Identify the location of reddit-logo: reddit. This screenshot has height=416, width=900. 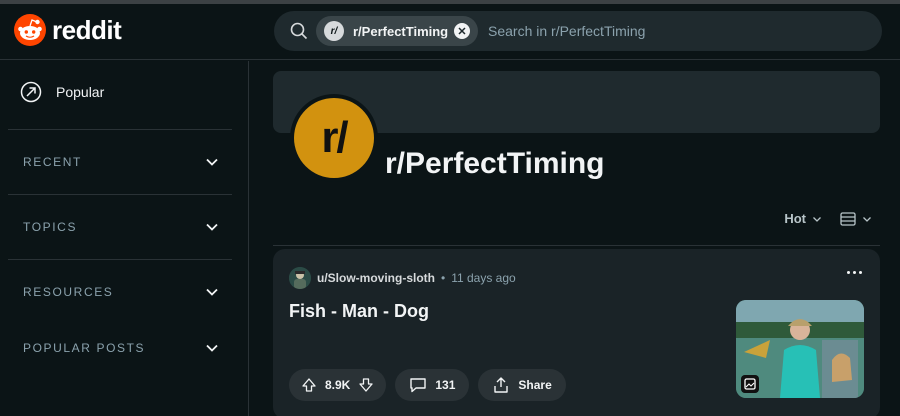
(68, 30).